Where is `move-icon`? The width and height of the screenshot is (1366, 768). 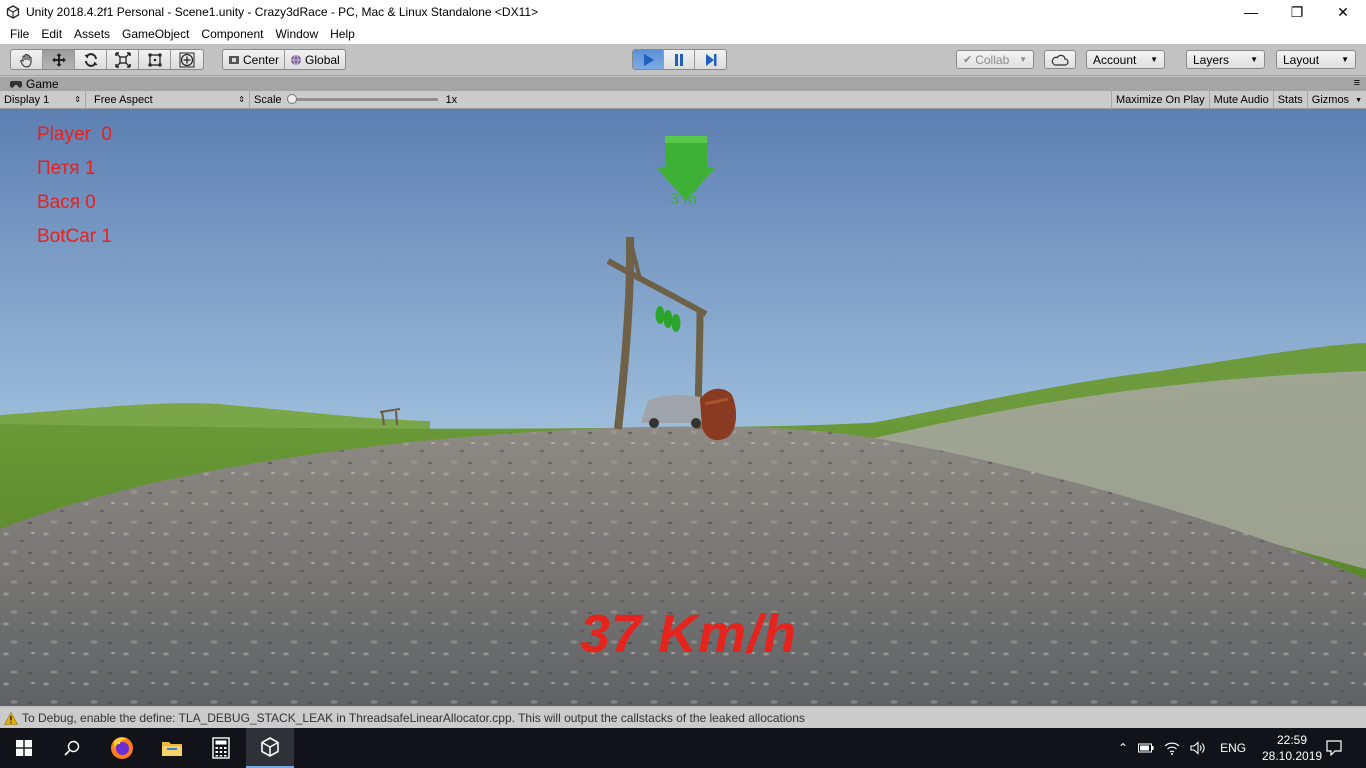 move-icon is located at coordinates (58, 59).